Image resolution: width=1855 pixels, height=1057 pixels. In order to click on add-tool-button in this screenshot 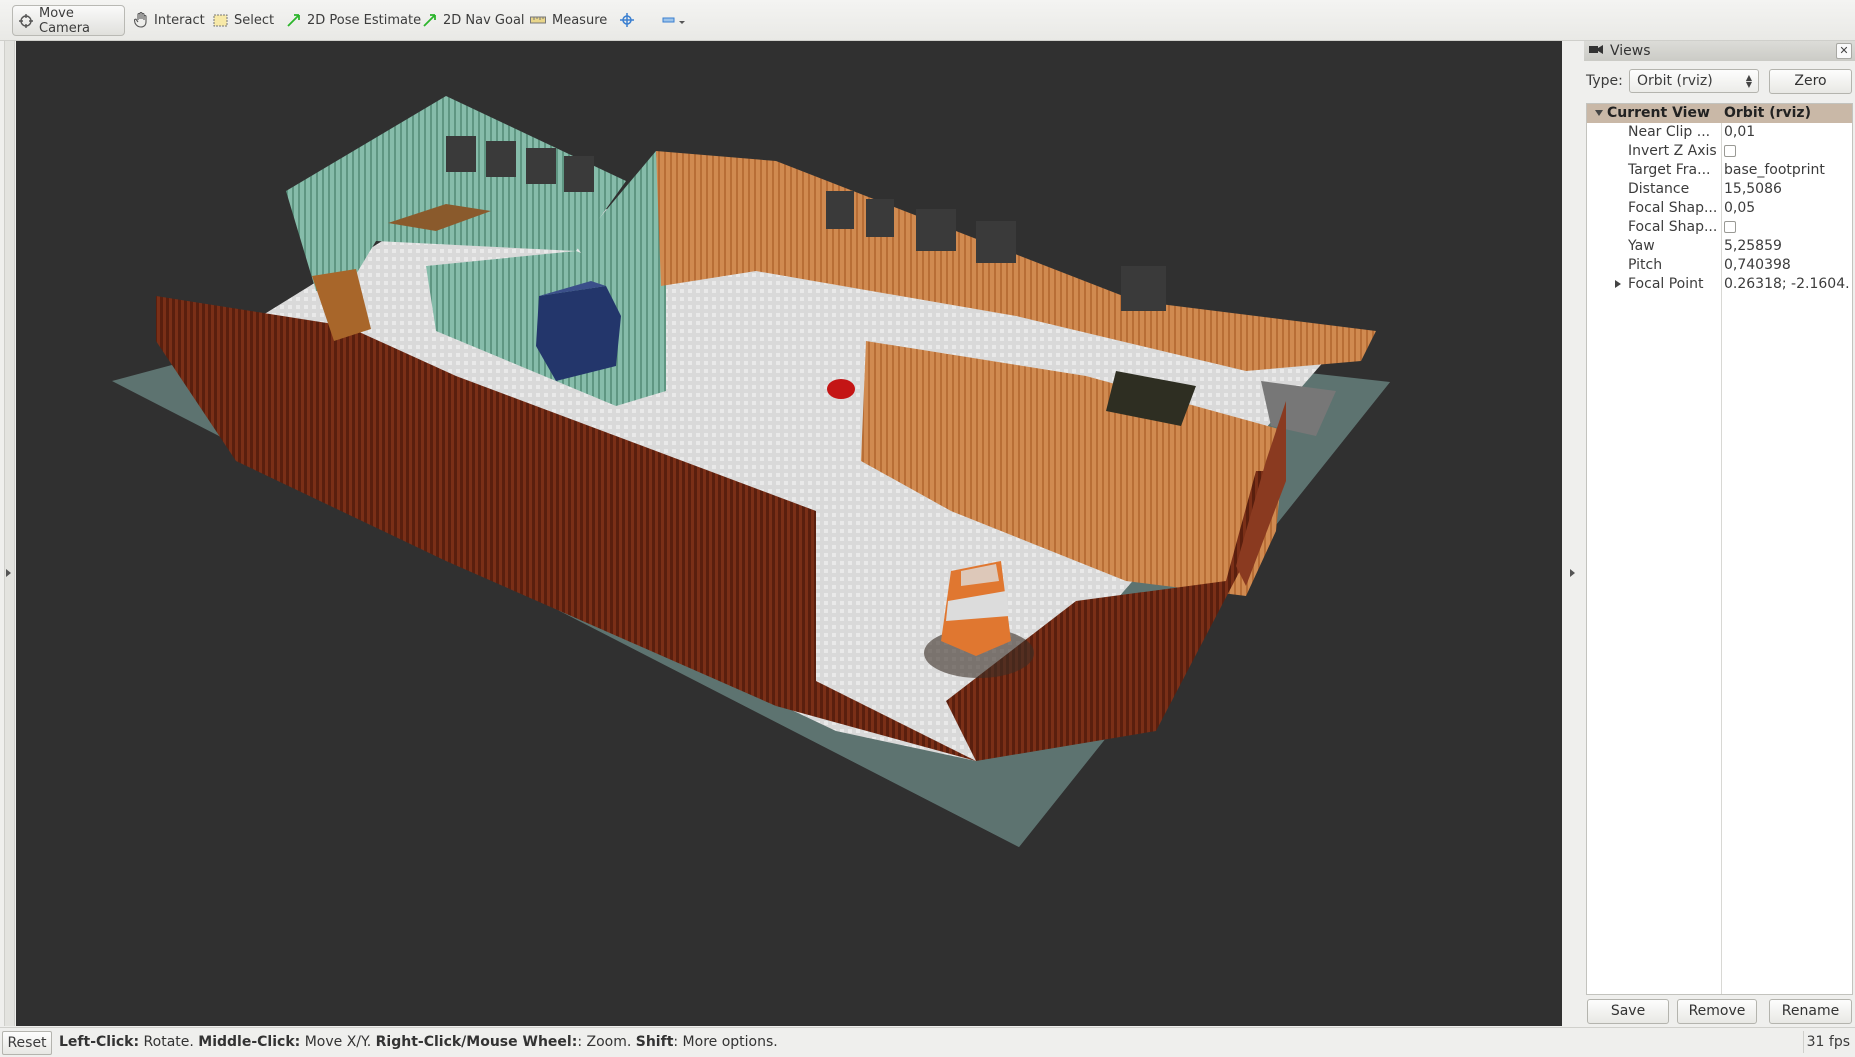, I will do `click(627, 20)`.